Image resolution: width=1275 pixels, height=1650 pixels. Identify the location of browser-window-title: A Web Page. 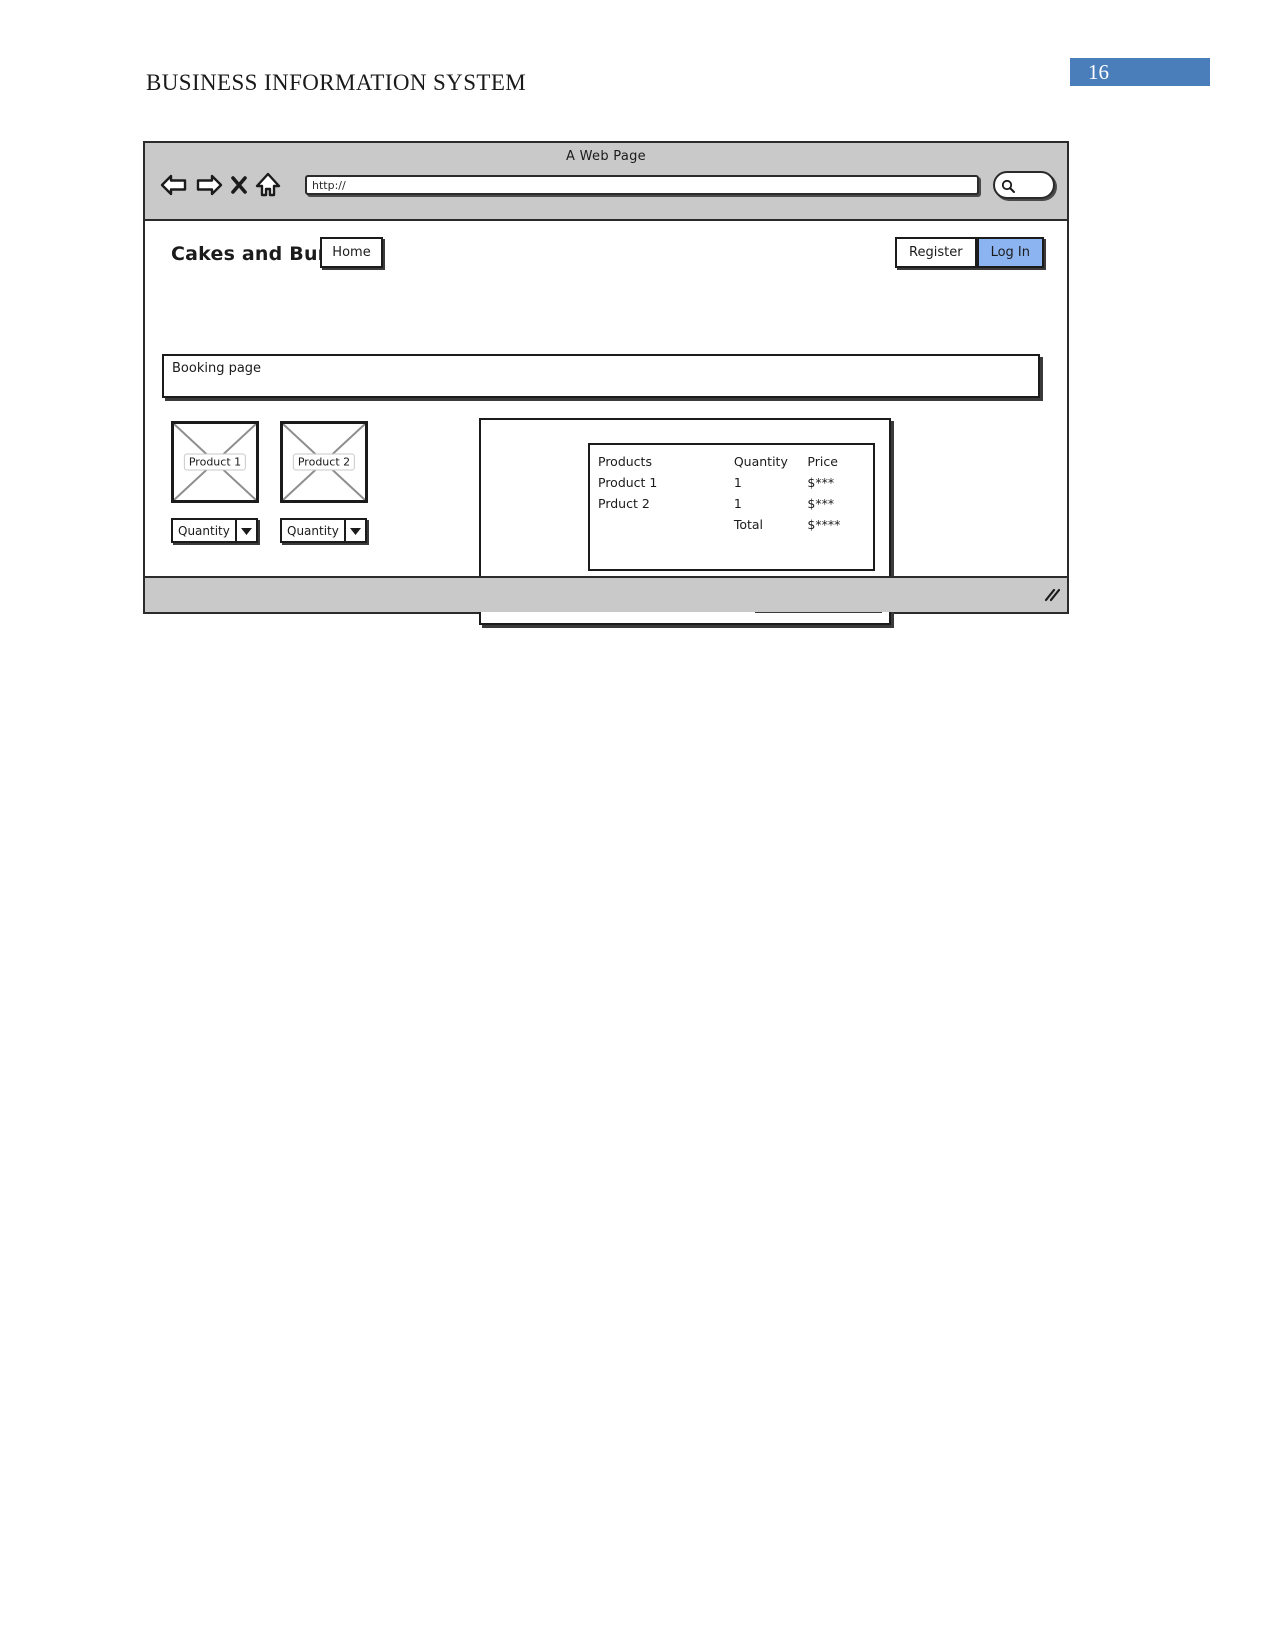
(606, 156).